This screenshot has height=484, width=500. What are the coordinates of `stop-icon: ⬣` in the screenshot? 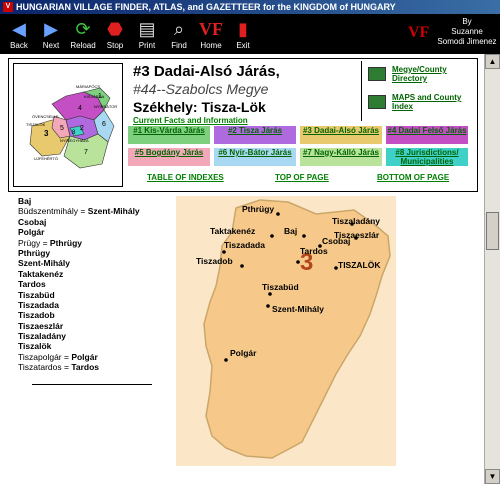 It's located at (115, 29).